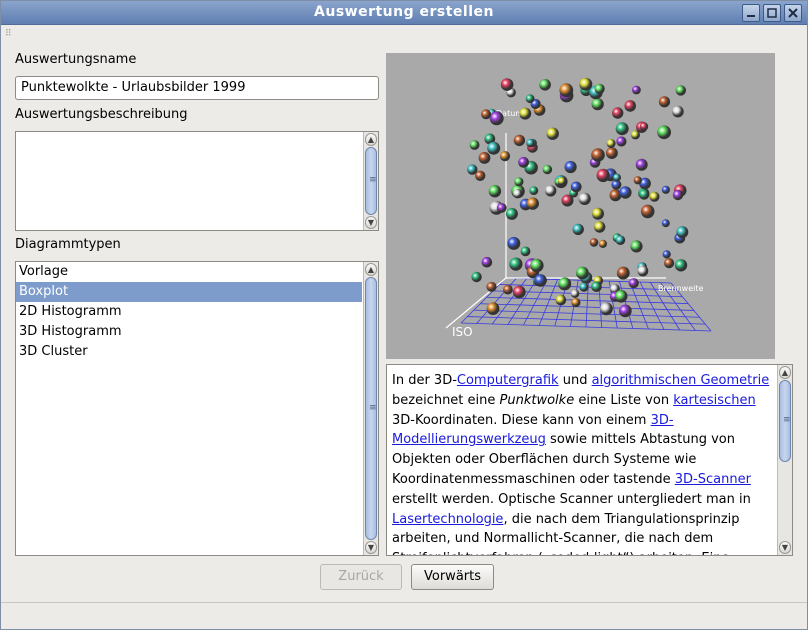  Describe the element at coordinates (9, 34) in the screenshot. I see `toolbar-grip-icon: ⠿` at that location.